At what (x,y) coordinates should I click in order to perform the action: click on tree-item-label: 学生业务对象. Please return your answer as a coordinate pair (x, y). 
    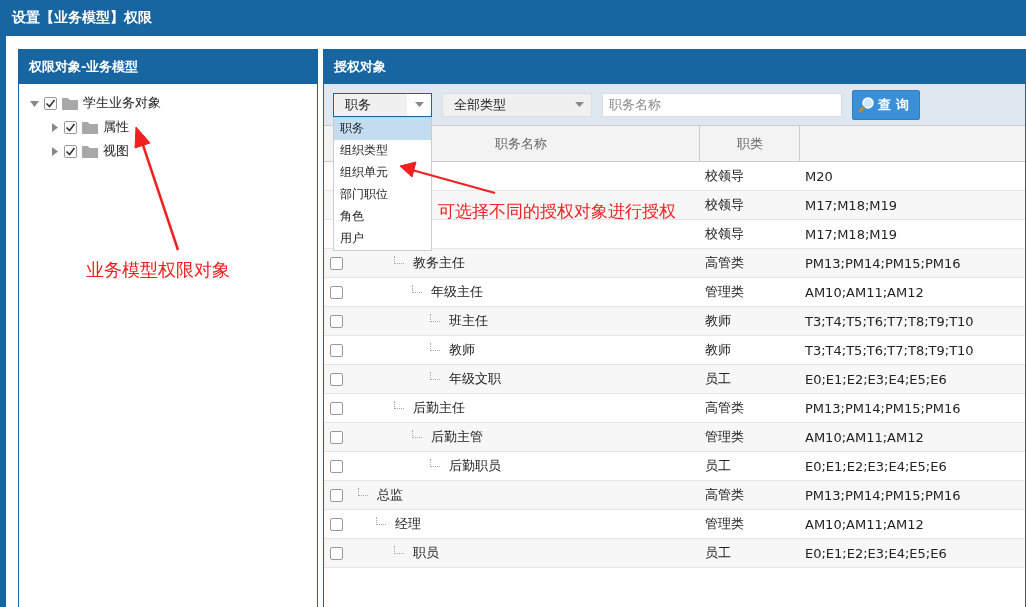
    Looking at the image, I should click on (122, 103).